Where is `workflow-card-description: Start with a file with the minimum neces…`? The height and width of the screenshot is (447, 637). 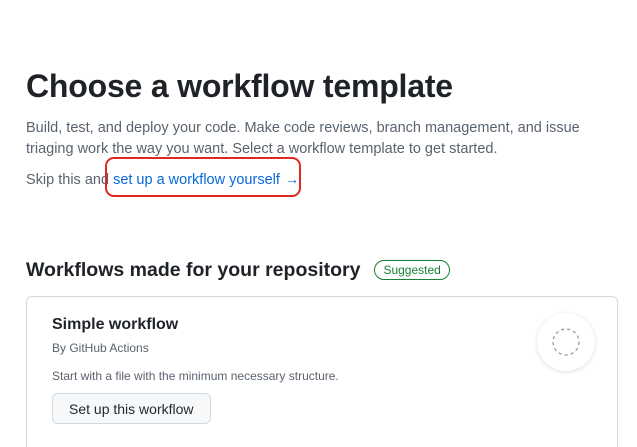
workflow-card-description: Start with a file with the minimum neces… is located at coordinates (195, 376).